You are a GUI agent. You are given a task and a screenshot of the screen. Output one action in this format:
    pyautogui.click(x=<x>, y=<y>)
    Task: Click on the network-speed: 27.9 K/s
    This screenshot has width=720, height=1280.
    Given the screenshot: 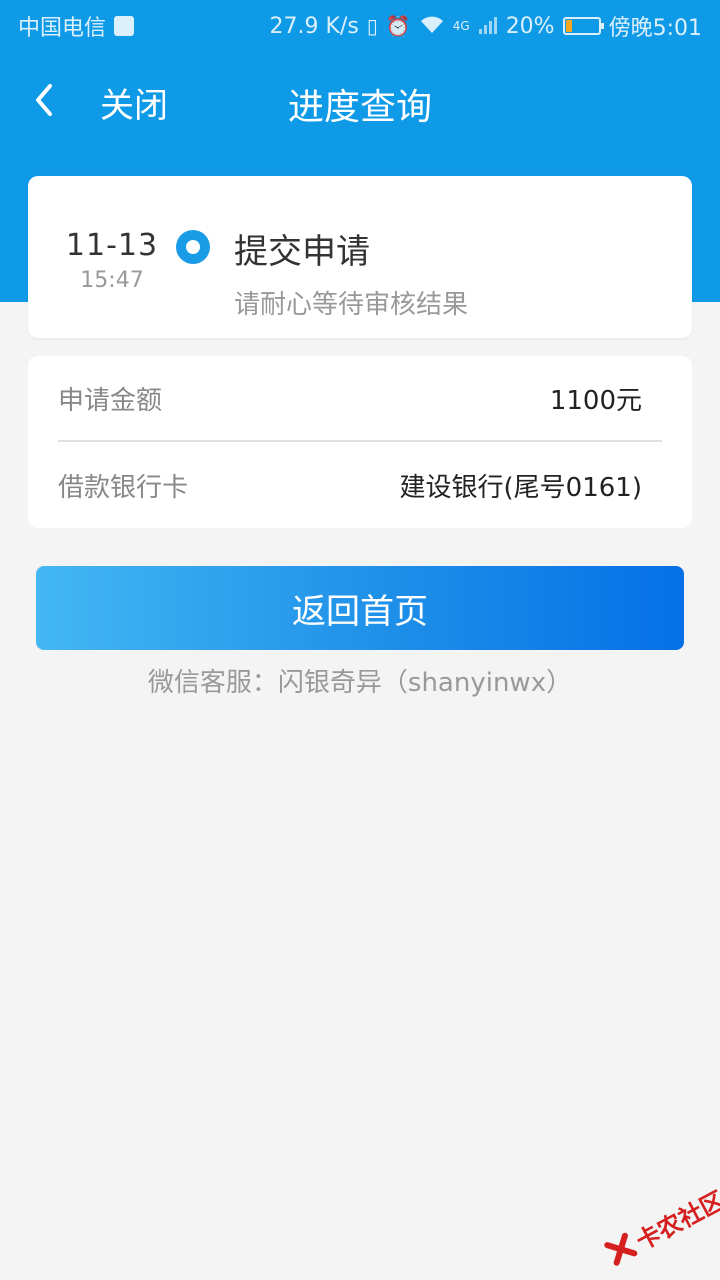 What is the action you would take?
    pyautogui.click(x=314, y=26)
    